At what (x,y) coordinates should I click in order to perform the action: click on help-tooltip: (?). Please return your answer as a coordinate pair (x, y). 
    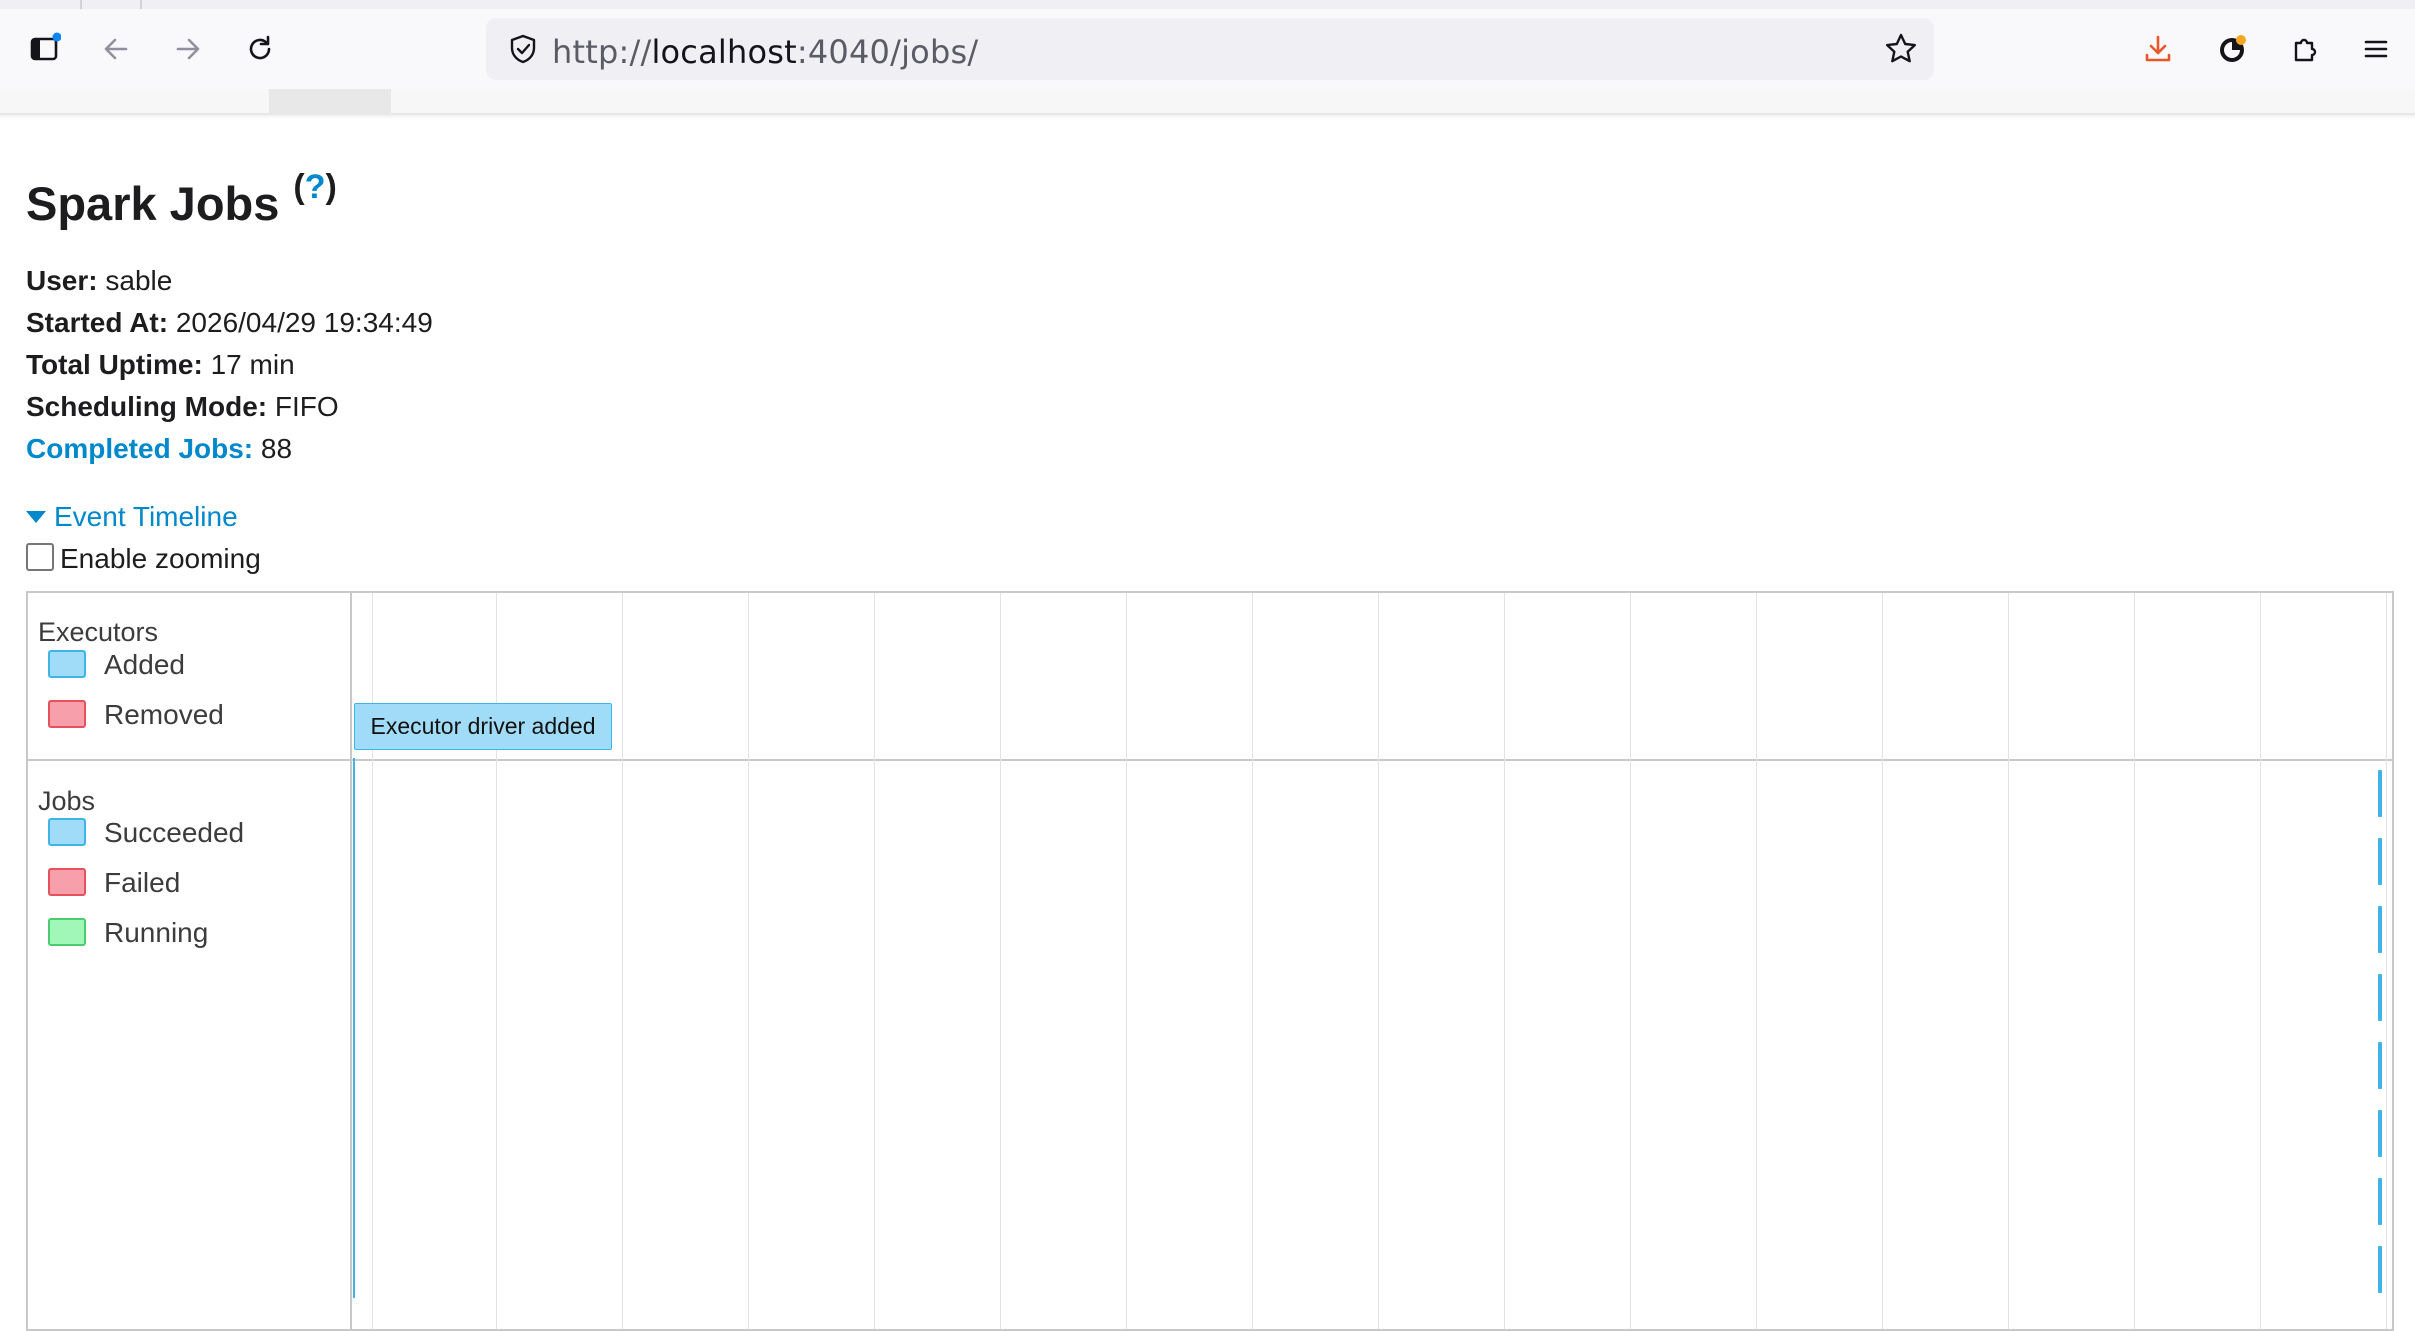
    Looking at the image, I should click on (314, 187).